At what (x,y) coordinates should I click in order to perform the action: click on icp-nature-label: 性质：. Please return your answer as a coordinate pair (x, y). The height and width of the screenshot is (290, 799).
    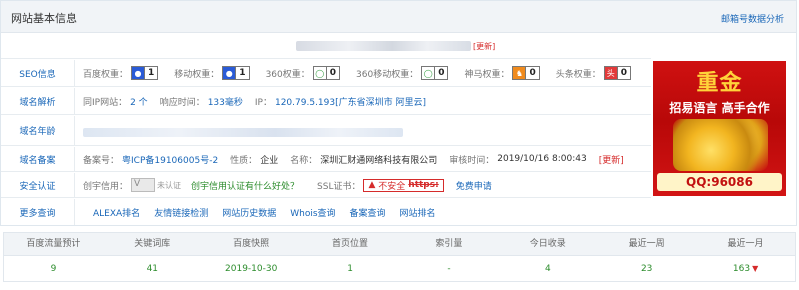
    Looking at the image, I should click on (244, 160).